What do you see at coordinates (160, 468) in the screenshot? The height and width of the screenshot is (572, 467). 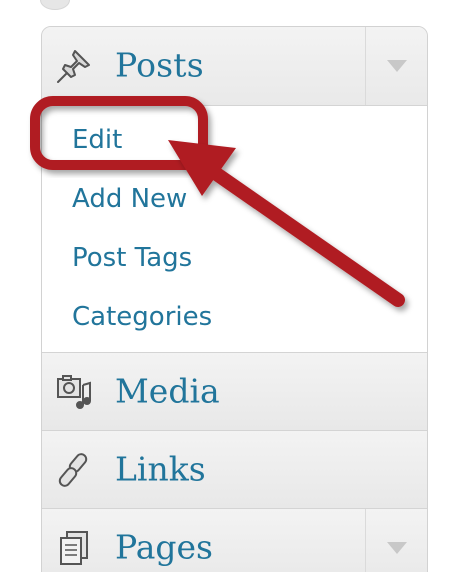 I see `menu-label-links: Links` at bounding box center [160, 468].